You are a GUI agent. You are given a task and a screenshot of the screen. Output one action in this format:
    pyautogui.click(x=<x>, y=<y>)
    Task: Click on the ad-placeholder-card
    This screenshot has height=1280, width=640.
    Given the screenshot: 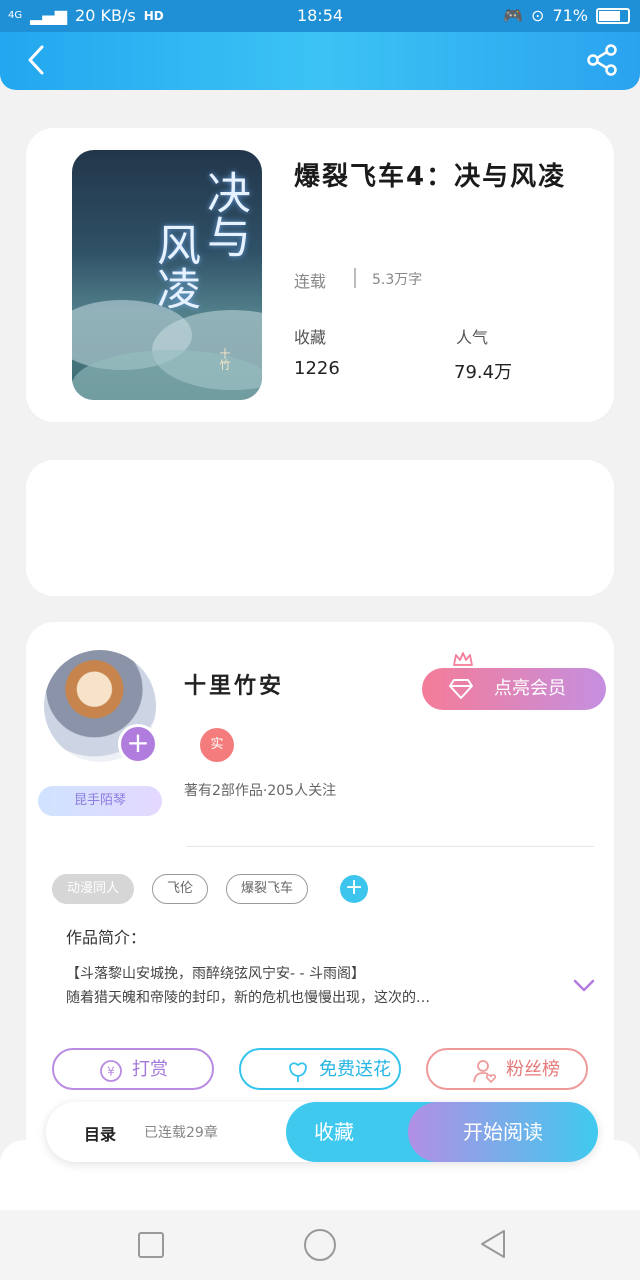 What is the action you would take?
    pyautogui.click(x=320, y=528)
    